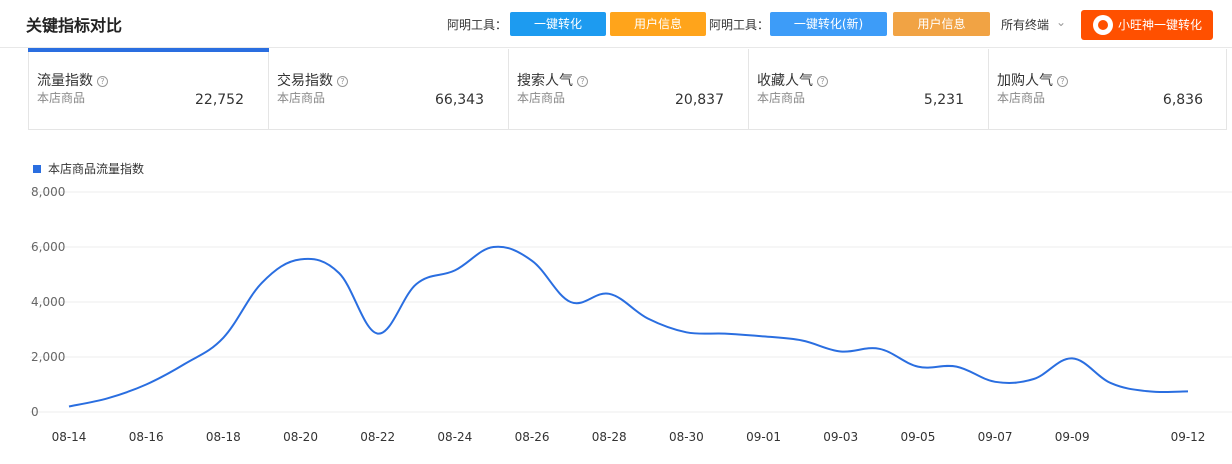 Image resolution: width=1232 pixels, height=464 pixels. I want to click on page-title: 关键指标对比, so click(74, 25).